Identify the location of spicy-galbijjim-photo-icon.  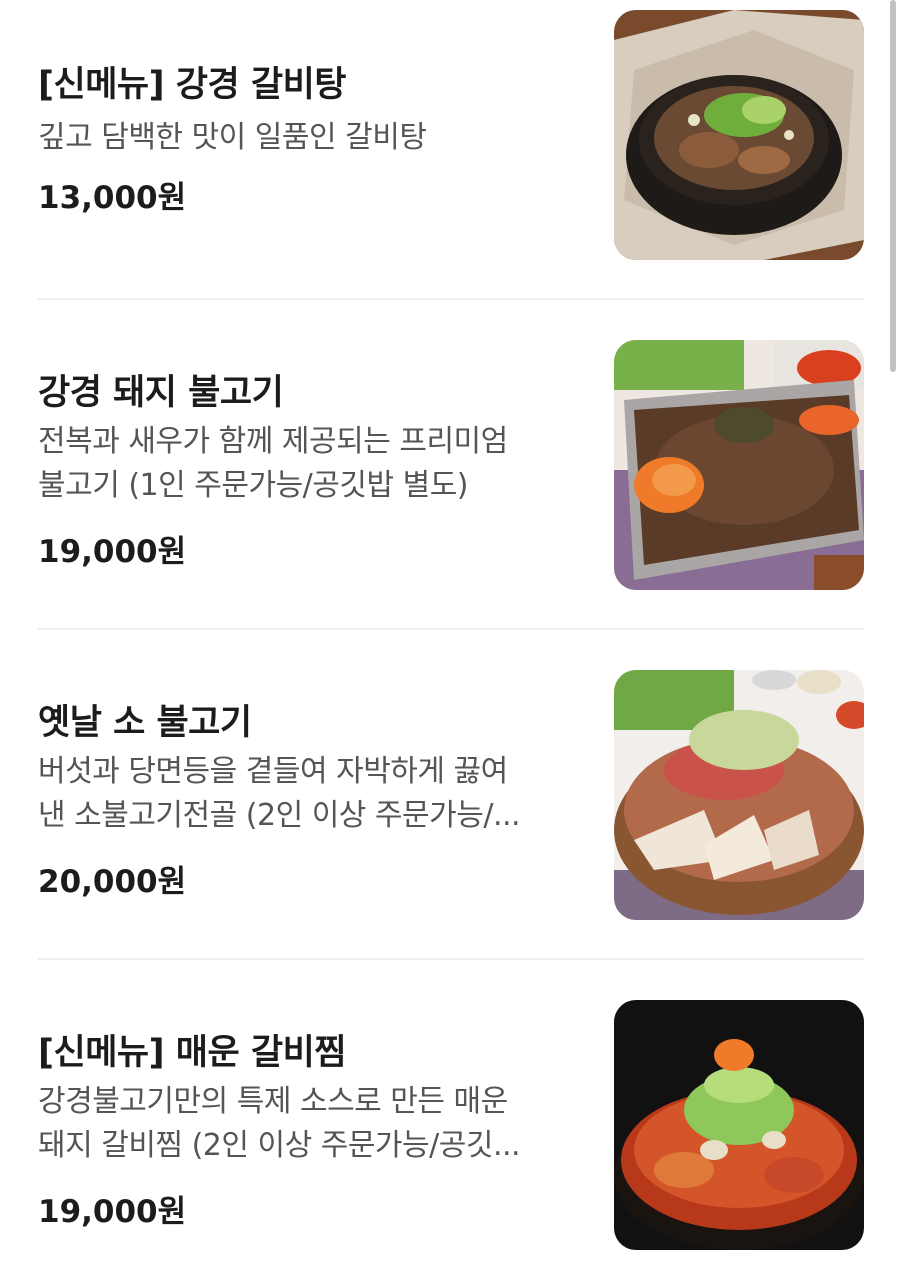
(739, 1125).